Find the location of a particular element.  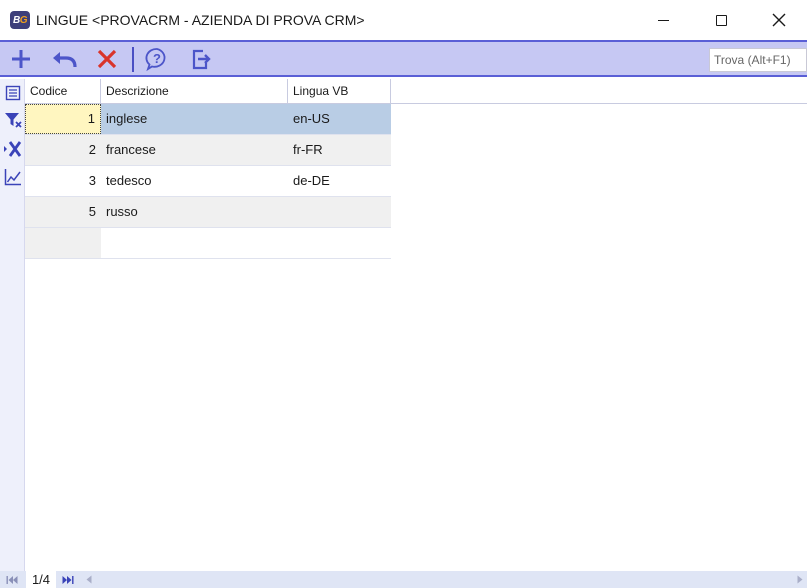

table-row: 2 francese fr-FR is located at coordinates (208, 150).